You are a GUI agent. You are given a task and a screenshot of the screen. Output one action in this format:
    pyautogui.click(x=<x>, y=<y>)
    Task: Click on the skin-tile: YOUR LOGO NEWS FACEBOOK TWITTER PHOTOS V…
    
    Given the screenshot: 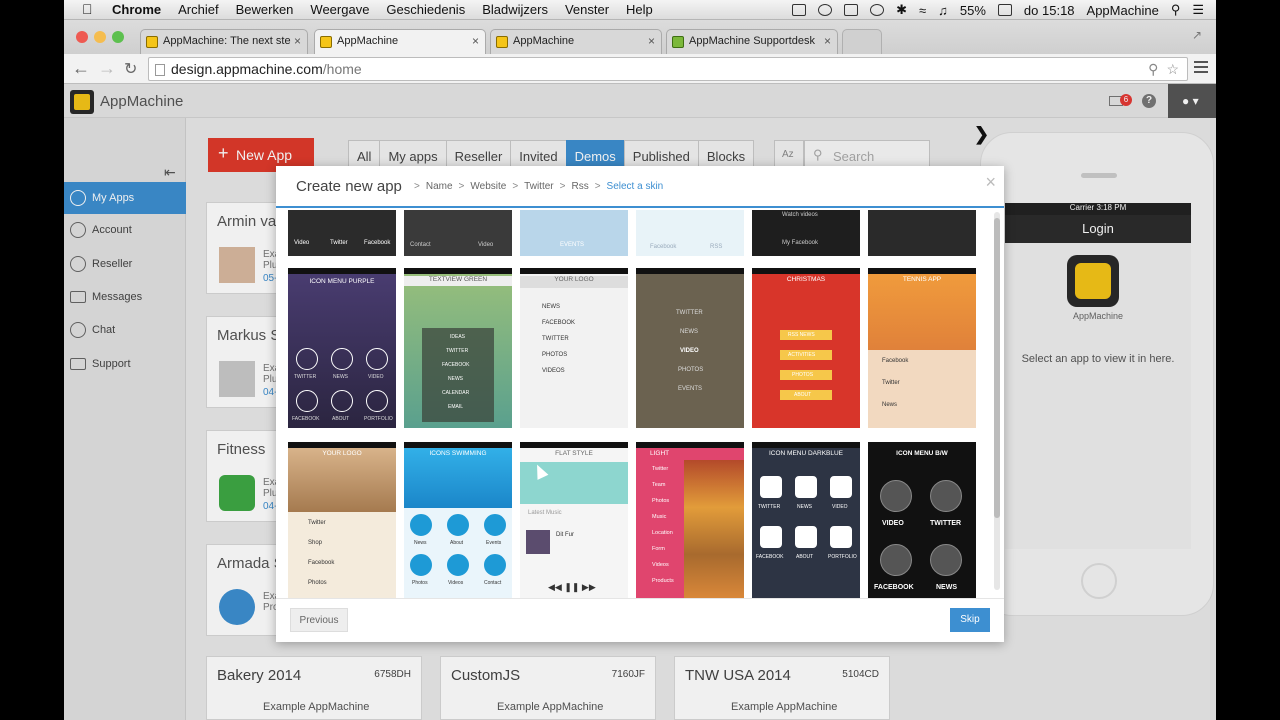 What is the action you would take?
    pyautogui.click(x=574, y=348)
    